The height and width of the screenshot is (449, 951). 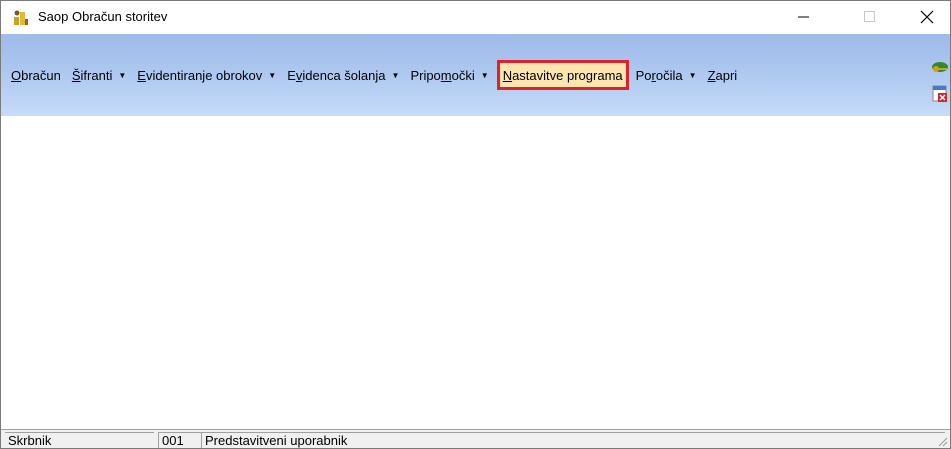 I want to click on menu-obracun: Obračun, so click(x=36, y=75).